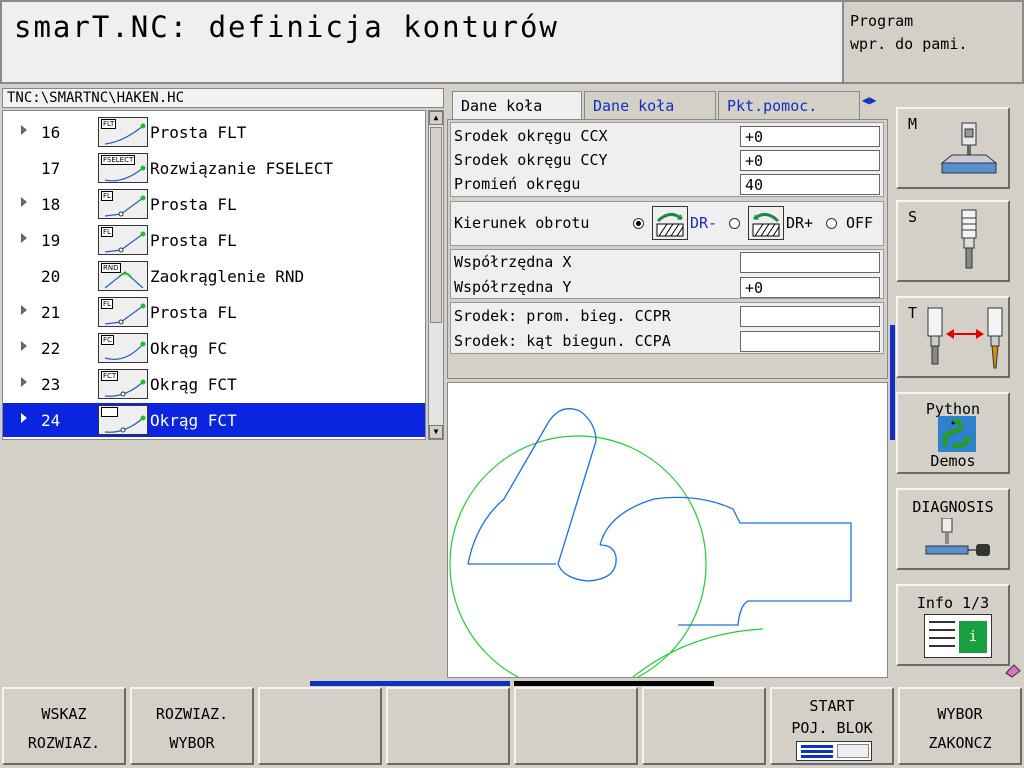 The width and height of the screenshot is (1024, 768). What do you see at coordinates (123, 384) in the screenshot?
I see `contour-element-icon: FCT` at bounding box center [123, 384].